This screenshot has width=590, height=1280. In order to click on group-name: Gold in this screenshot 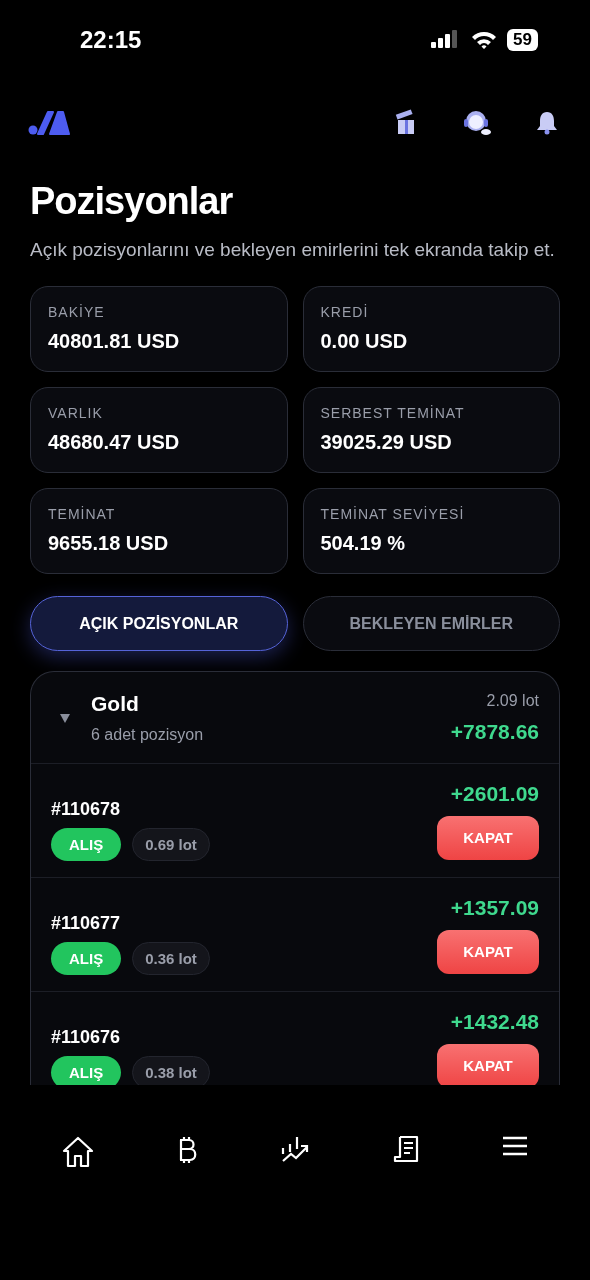, I will do `click(115, 703)`.